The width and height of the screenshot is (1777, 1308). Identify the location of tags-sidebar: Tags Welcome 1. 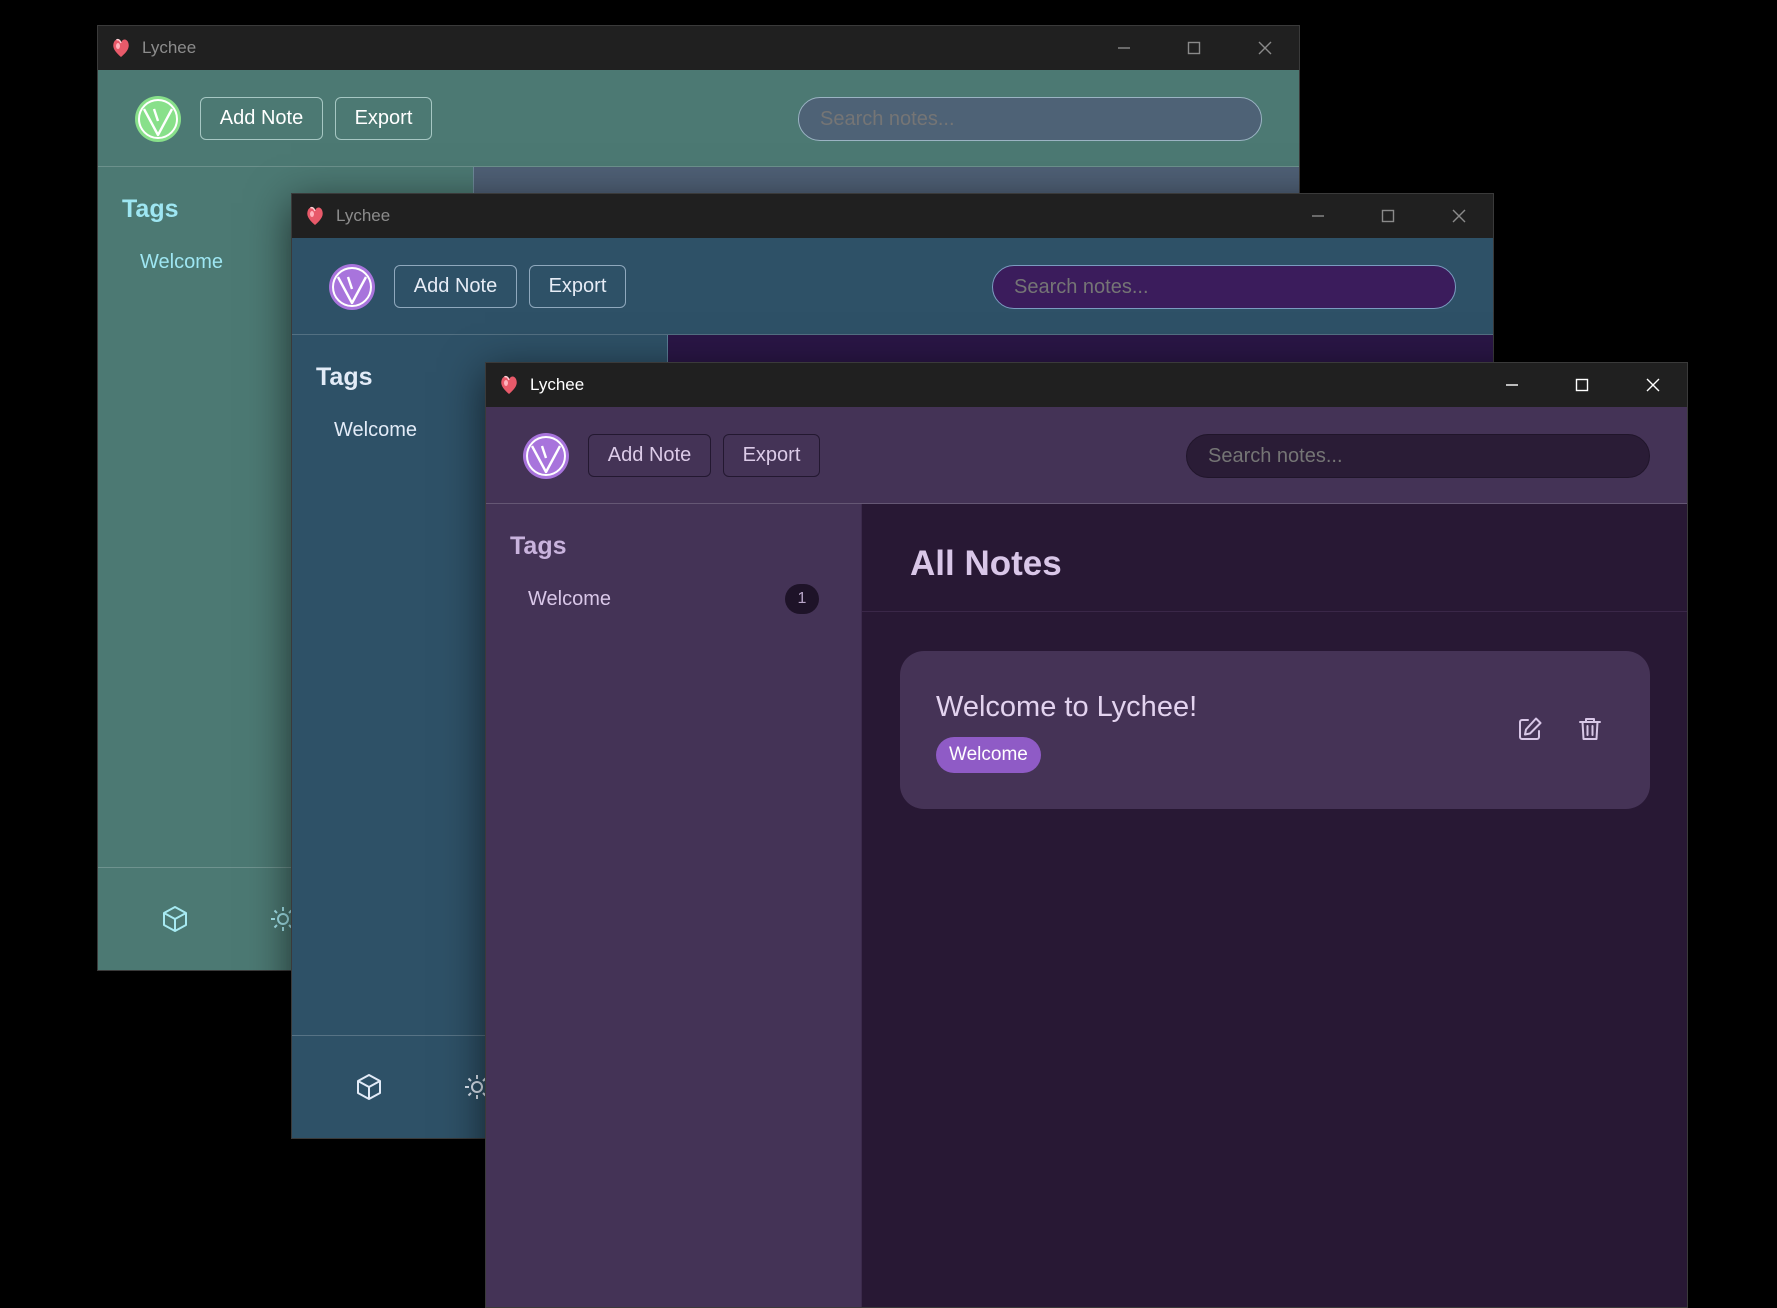
(673, 905).